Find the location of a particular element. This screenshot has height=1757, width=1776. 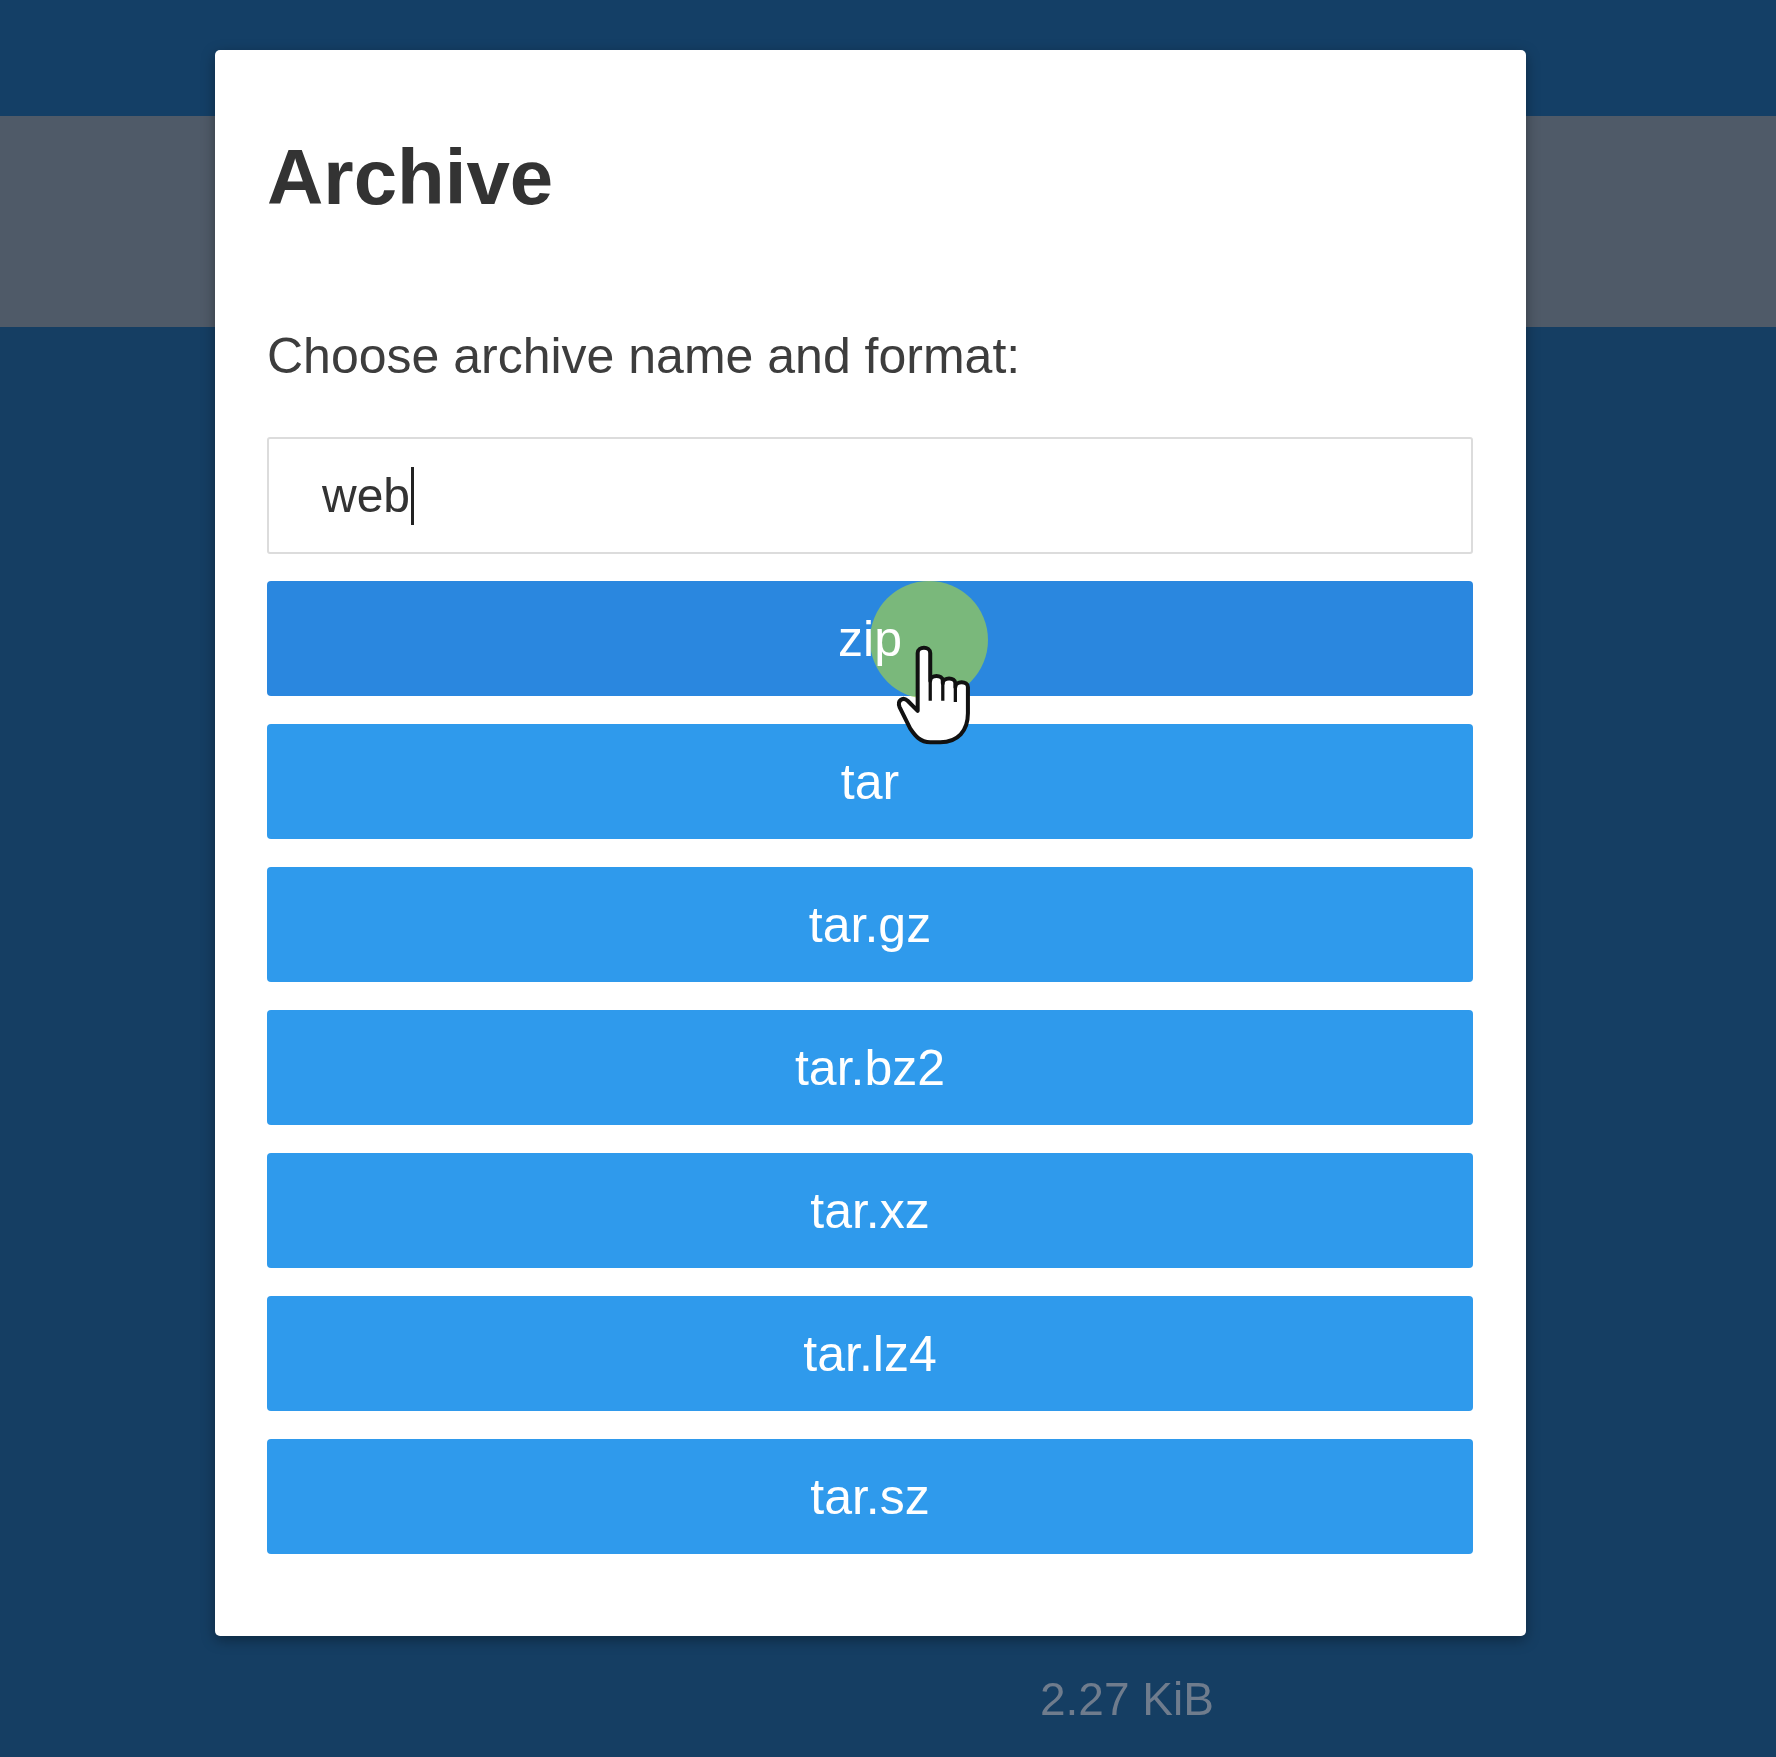

format-button: tar.bz2 is located at coordinates (870, 1067).